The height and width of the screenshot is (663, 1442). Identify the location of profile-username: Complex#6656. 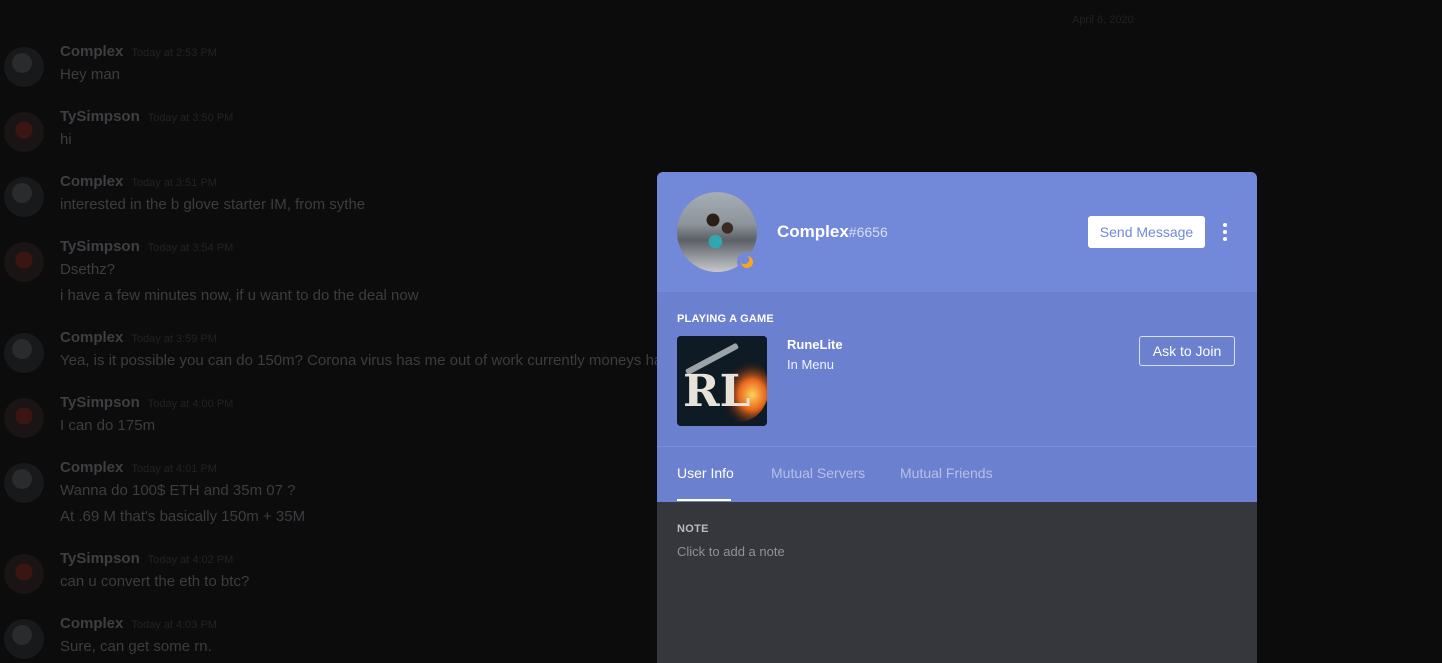
(832, 231).